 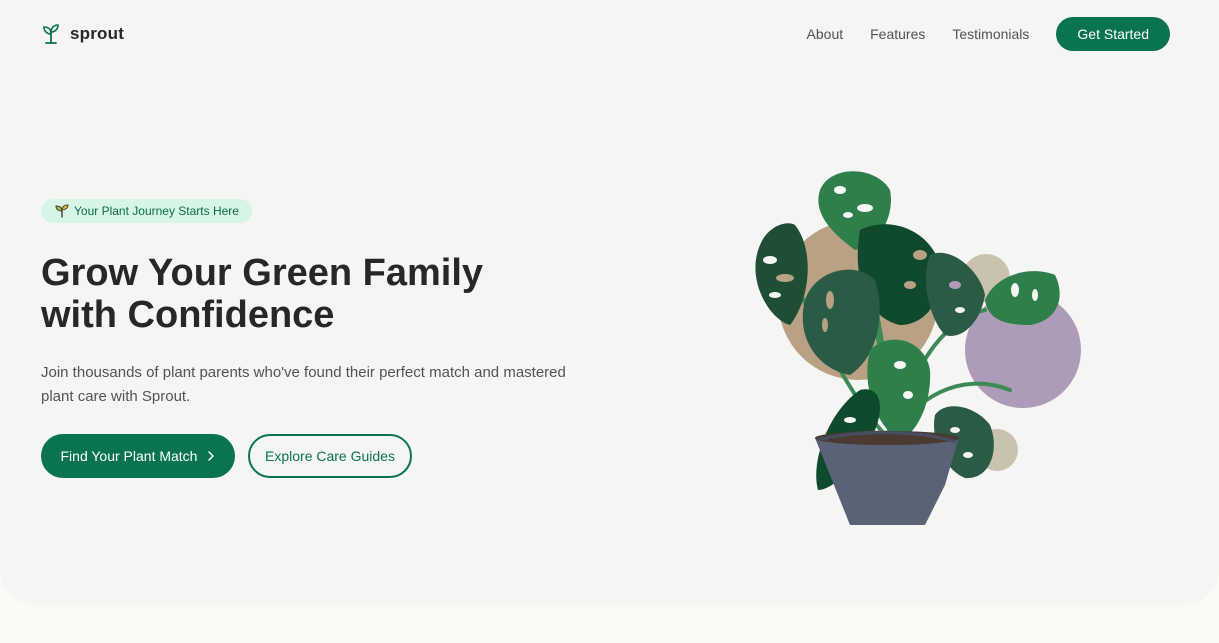 What do you see at coordinates (897, 34) in the screenshot?
I see `nav-link-features: Features` at bounding box center [897, 34].